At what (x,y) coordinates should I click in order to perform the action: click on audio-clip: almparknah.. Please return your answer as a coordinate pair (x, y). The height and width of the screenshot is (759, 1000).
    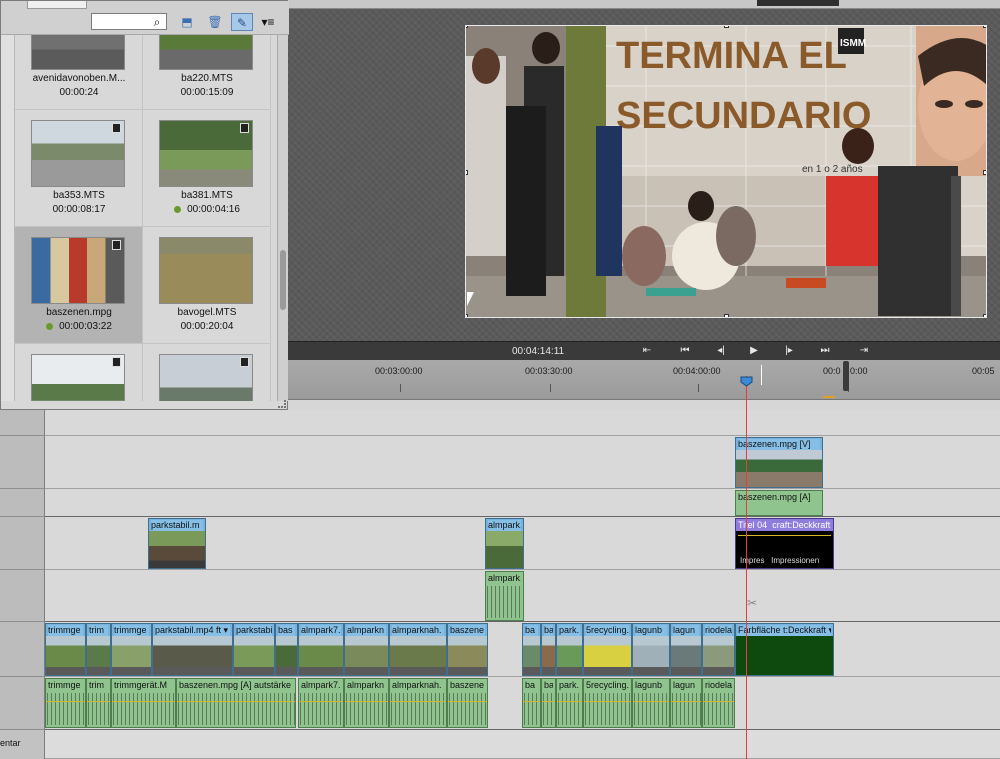
    Looking at the image, I should click on (418, 703).